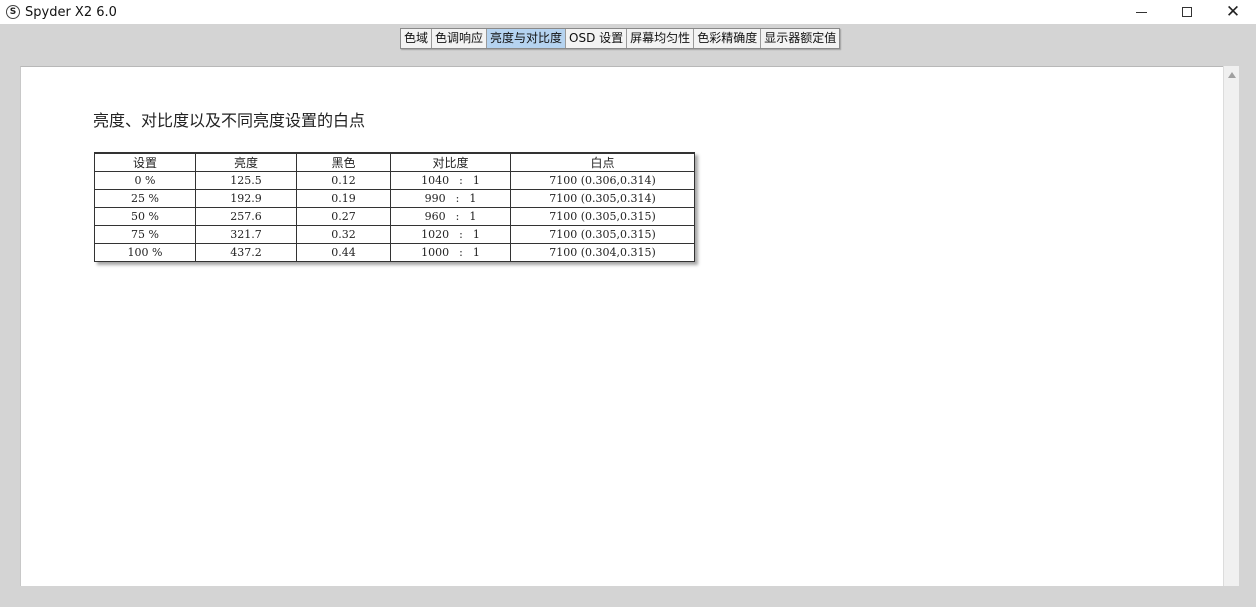 The height and width of the screenshot is (607, 1256). I want to click on tab-color-accuracy: 色彩精确度, so click(728, 38).